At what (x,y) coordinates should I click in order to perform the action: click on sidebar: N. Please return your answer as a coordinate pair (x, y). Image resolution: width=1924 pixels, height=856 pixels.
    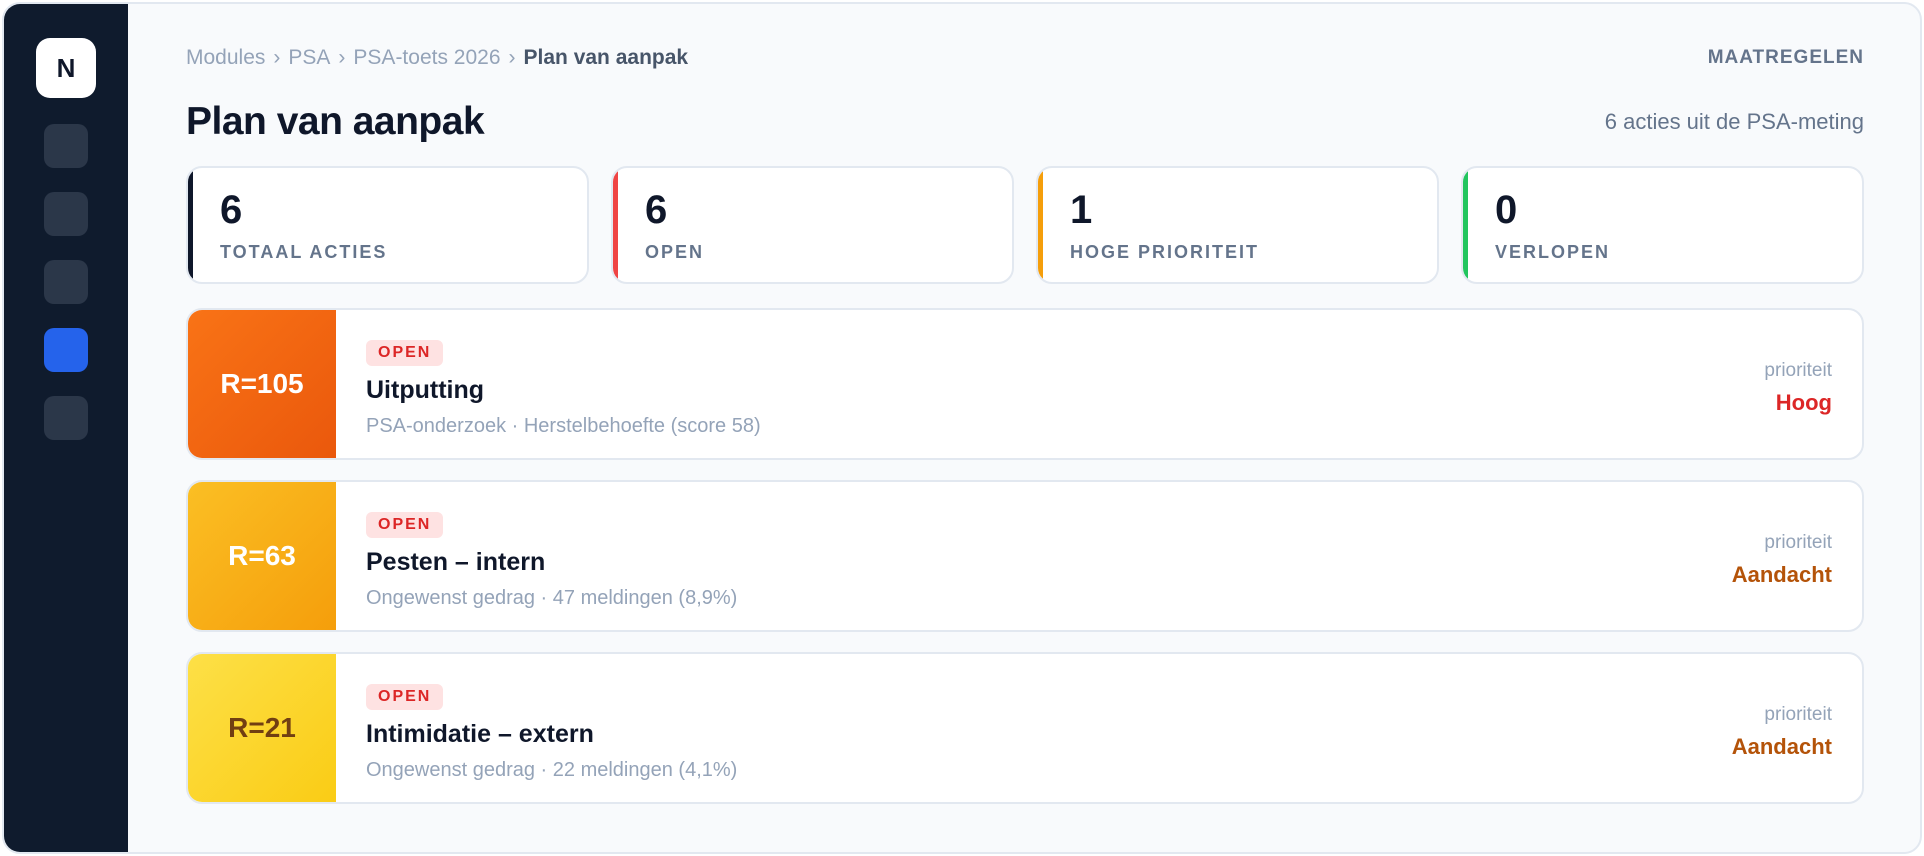
    Looking at the image, I should click on (66, 428).